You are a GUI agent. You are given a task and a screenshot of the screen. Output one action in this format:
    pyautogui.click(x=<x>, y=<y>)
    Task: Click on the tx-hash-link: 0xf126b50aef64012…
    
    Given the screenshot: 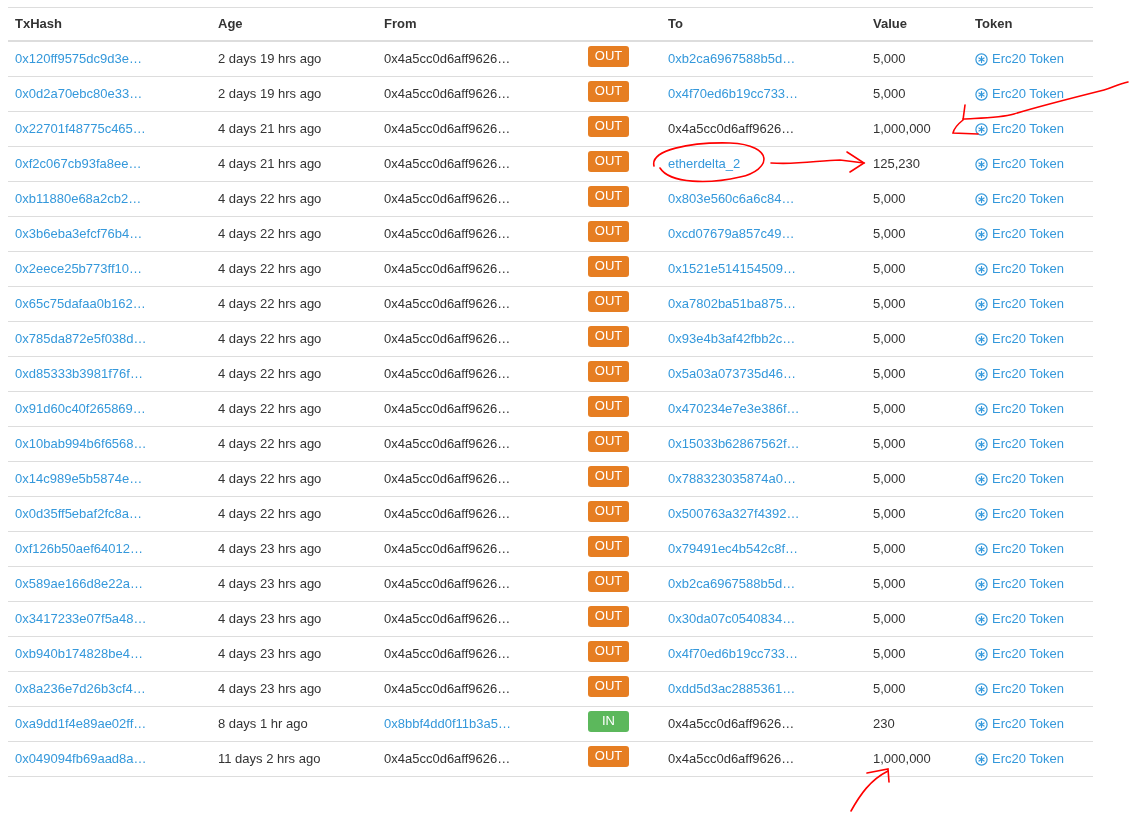 What is the action you would take?
    pyautogui.click(x=79, y=549)
    